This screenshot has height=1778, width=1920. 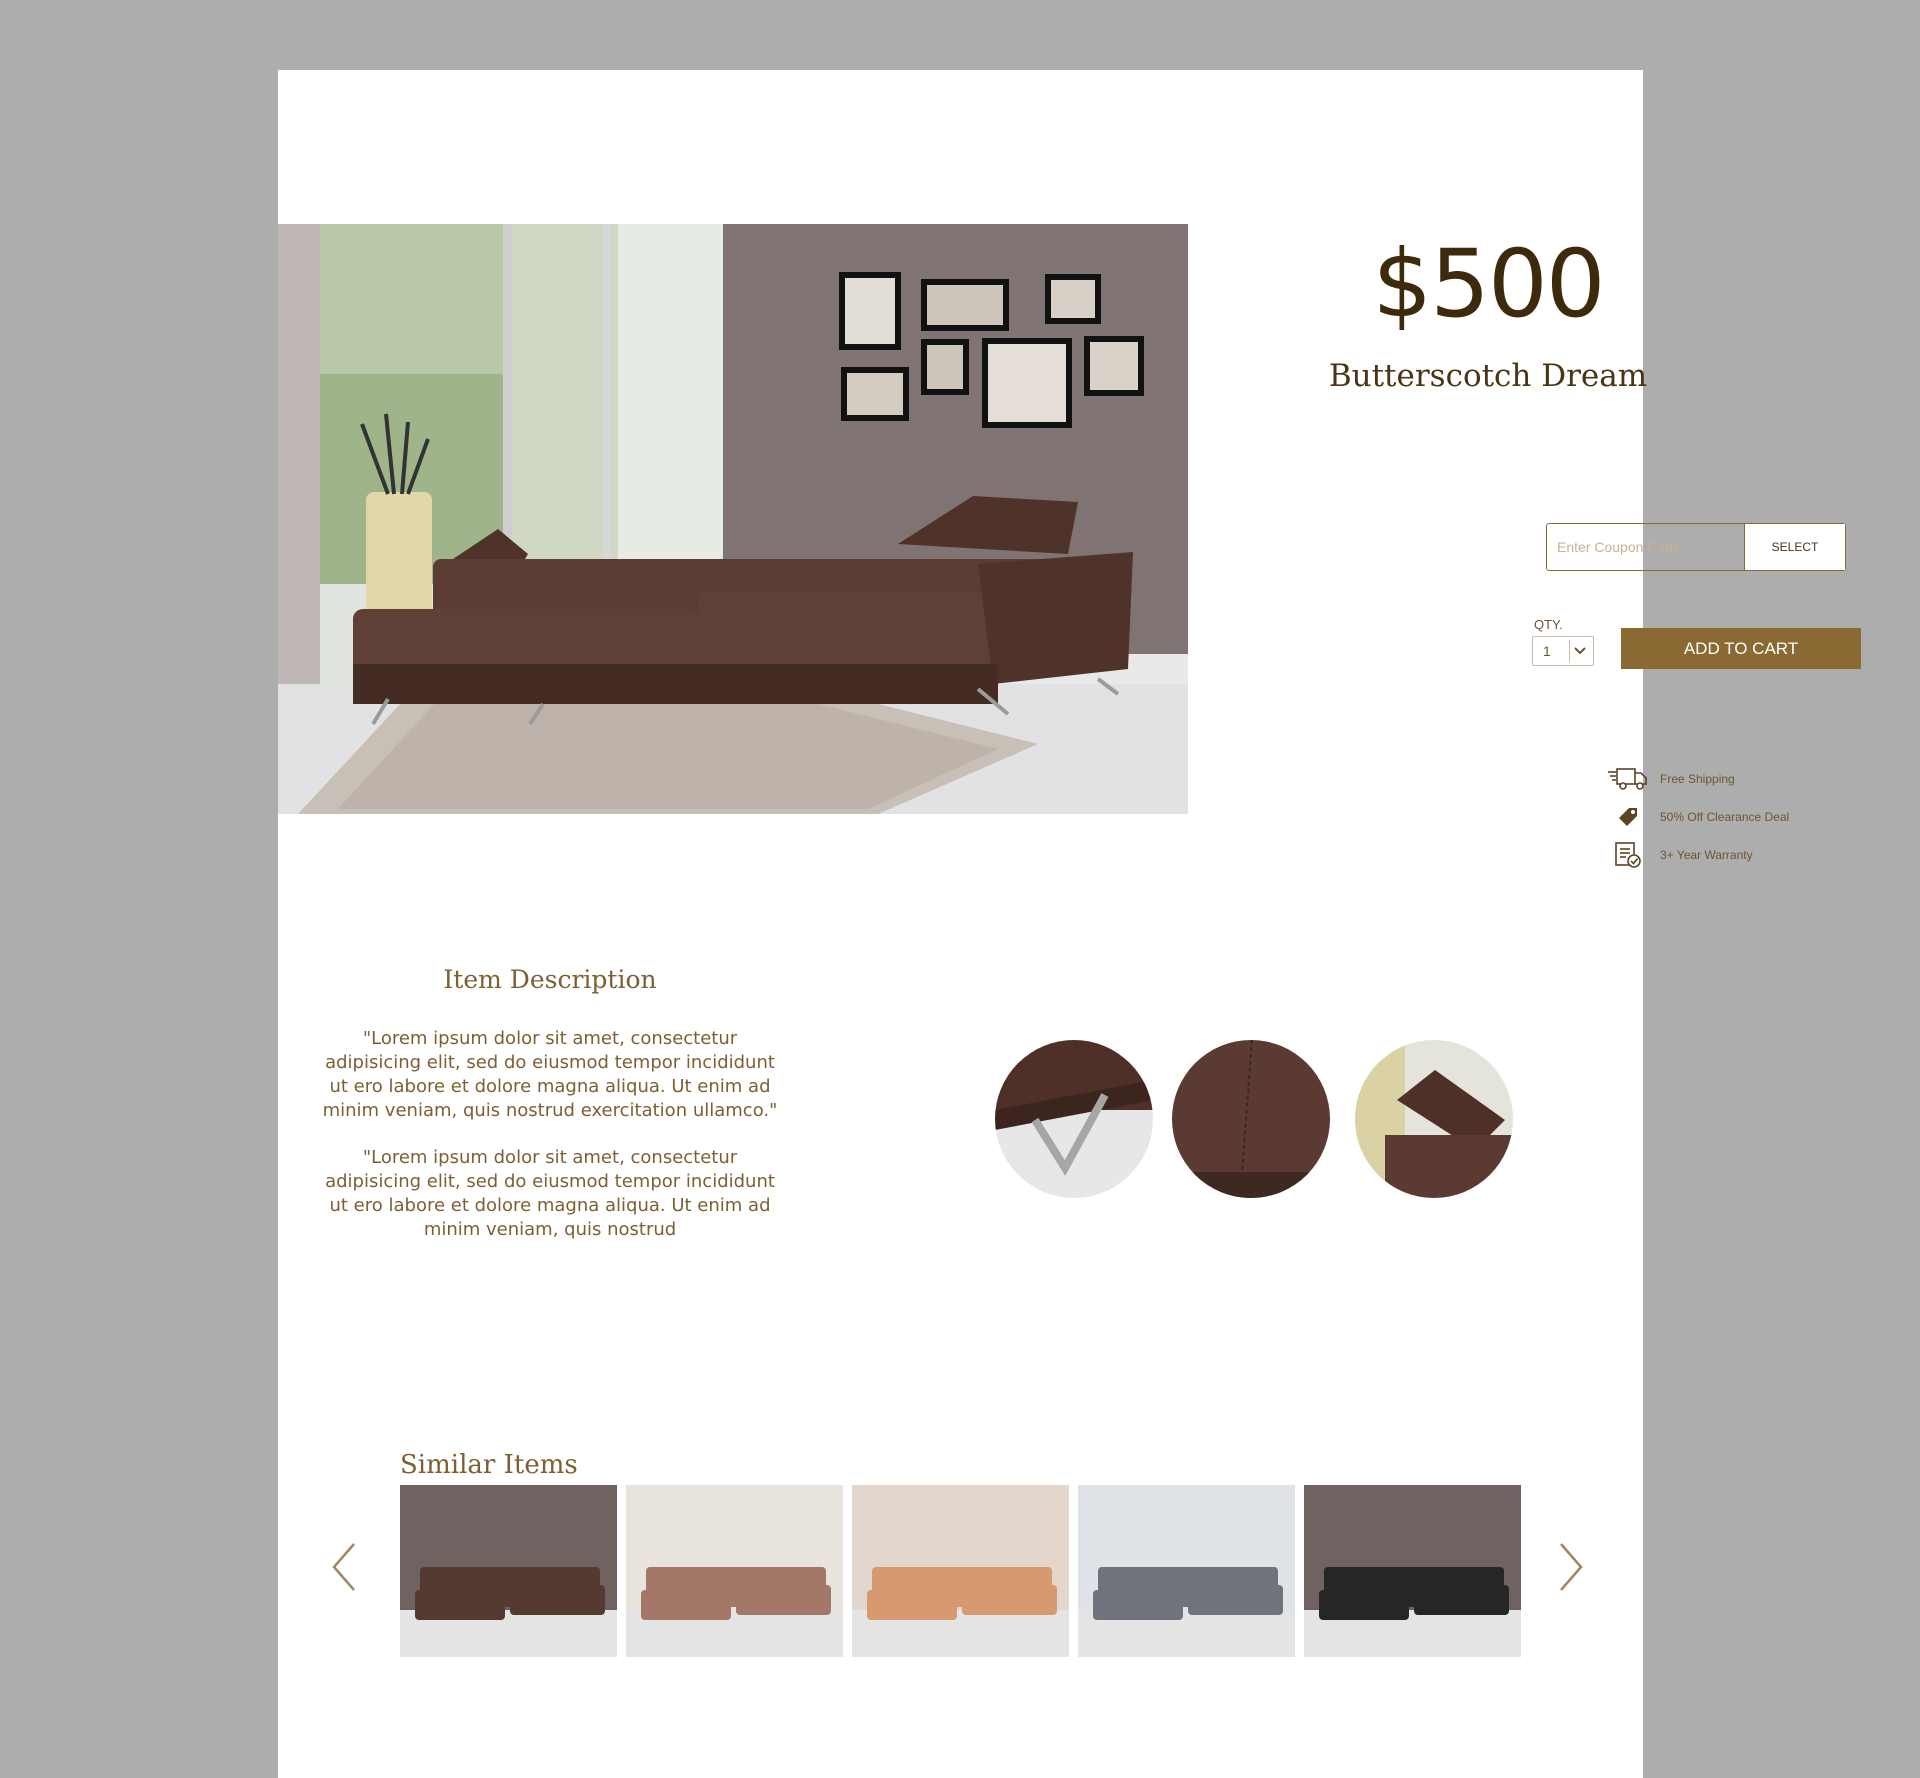 I want to click on coupon-form: SELECT, so click(x=1696, y=547).